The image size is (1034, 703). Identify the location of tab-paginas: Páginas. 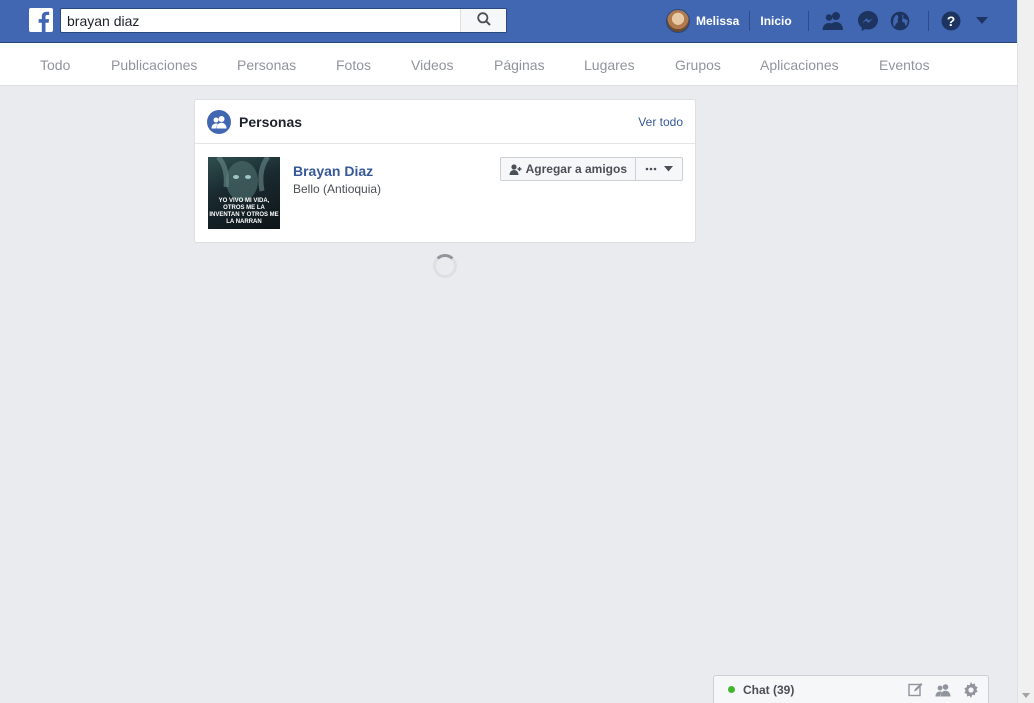
(519, 65).